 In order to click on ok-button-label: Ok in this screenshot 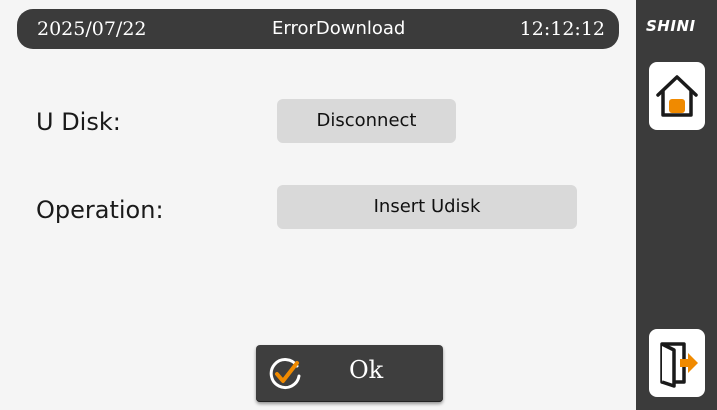, I will do `click(366, 370)`.